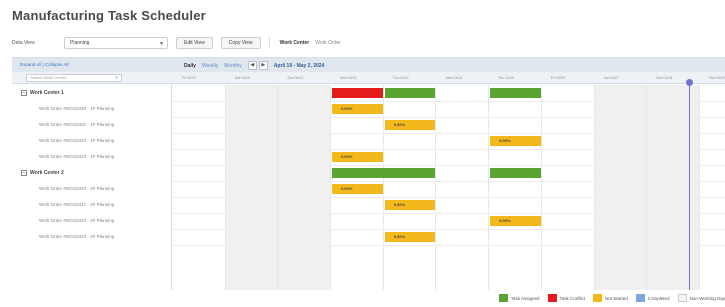 The height and width of the screenshot is (307, 725). Describe the element at coordinates (263, 65) in the screenshot. I see `next-range-button: ▶` at that location.